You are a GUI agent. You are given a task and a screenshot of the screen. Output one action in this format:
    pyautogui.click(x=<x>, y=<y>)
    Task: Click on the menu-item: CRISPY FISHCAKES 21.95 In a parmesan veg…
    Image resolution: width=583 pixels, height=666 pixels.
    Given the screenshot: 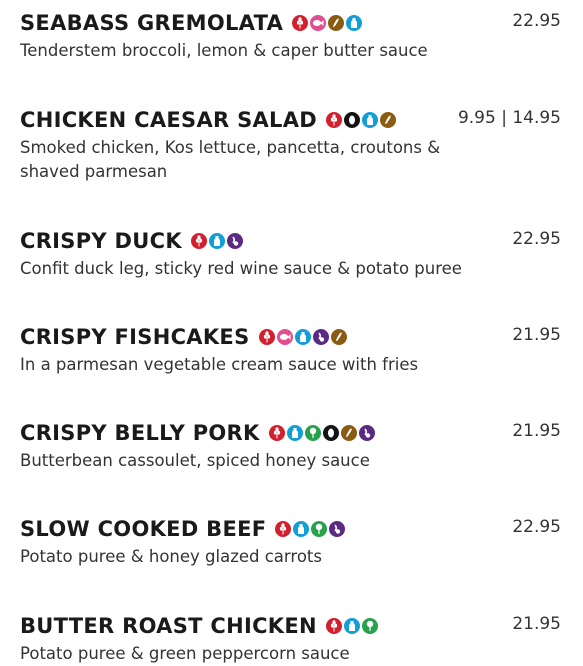 What is the action you would take?
    pyautogui.click(x=291, y=349)
    